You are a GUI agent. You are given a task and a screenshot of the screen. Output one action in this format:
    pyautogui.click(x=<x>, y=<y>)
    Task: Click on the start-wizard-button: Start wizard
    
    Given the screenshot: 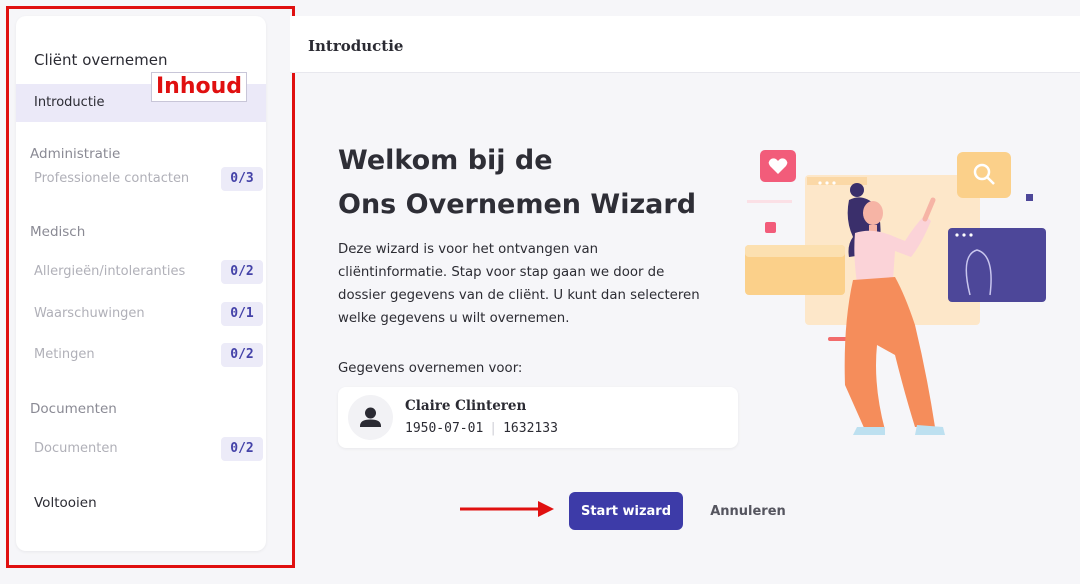 What is the action you would take?
    pyautogui.click(x=626, y=511)
    